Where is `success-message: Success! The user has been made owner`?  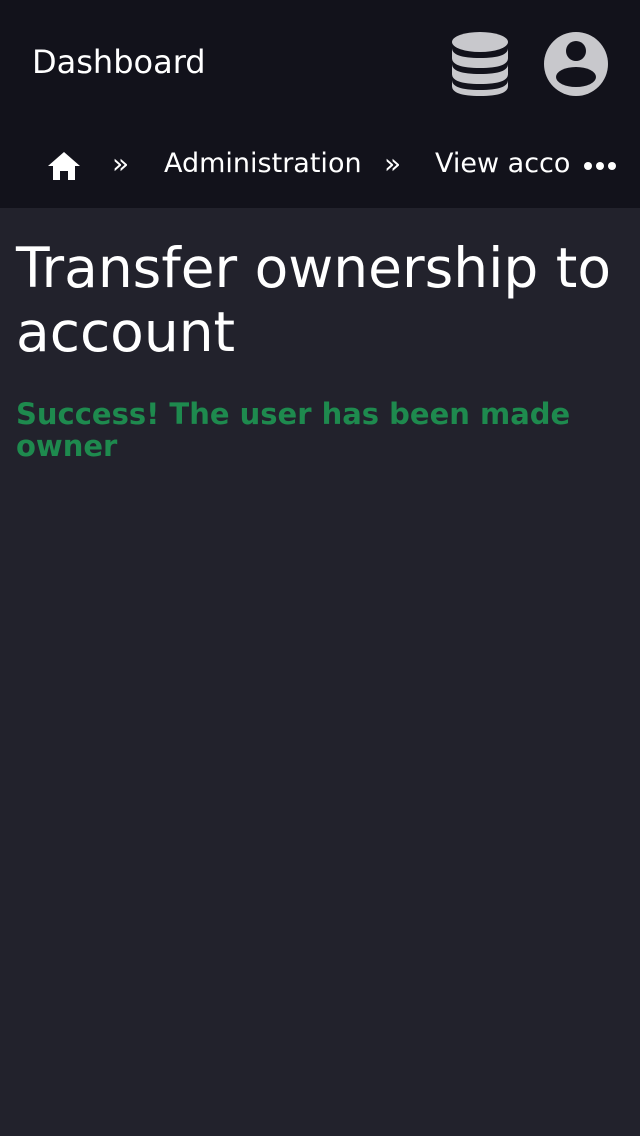
success-message: Success! The user has been made owner is located at coordinates (293, 430).